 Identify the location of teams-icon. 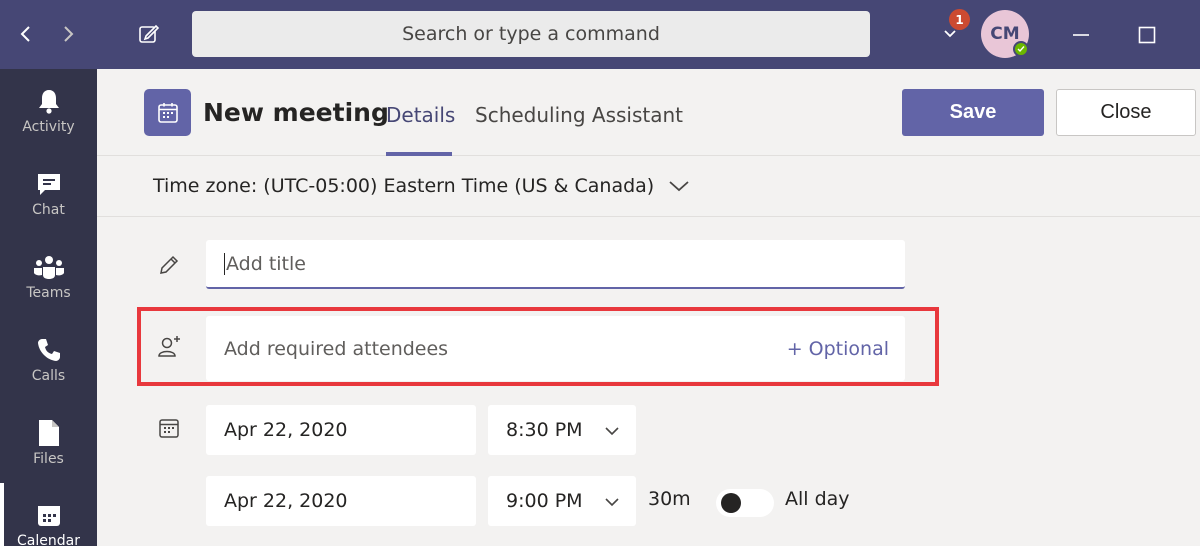
(49, 267).